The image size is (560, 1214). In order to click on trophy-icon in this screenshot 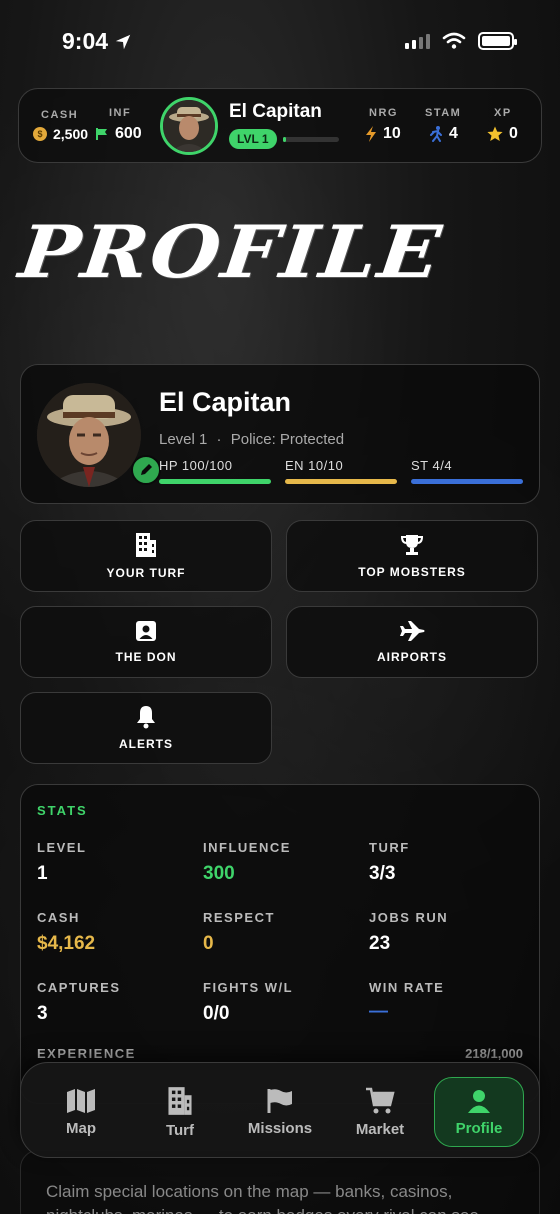, I will do `click(412, 545)`.